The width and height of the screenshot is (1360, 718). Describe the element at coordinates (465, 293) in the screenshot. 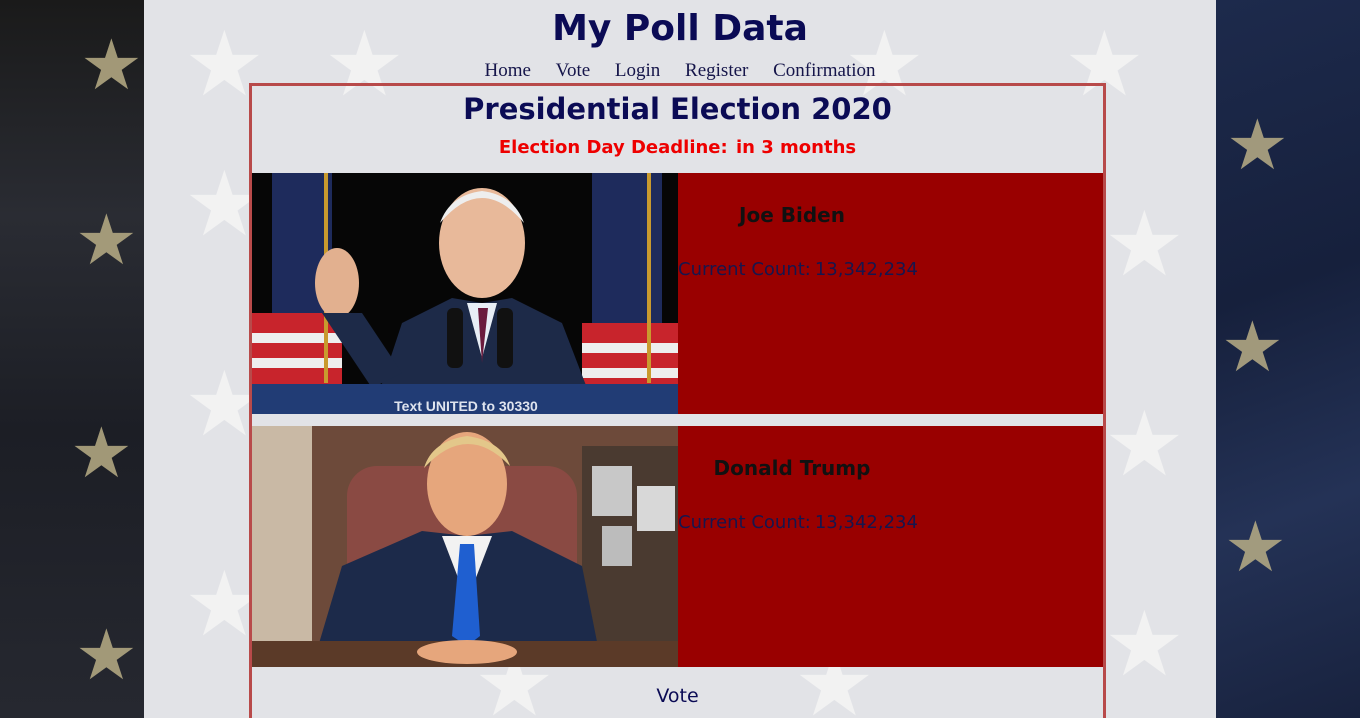

I see `candidate-photo-biden: Text UNITED to 30330` at that location.